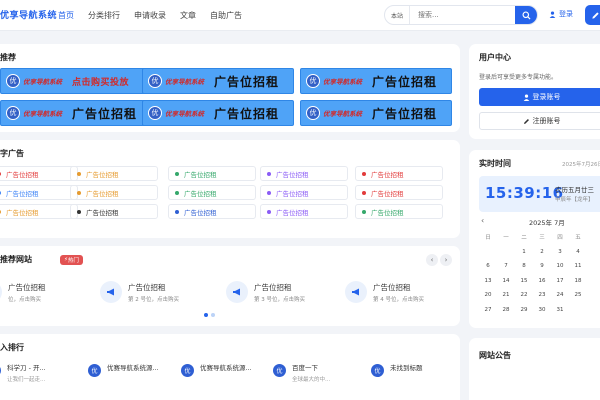 The image size is (600, 400). I want to click on site-badge-icon: 优, so click(313, 81).